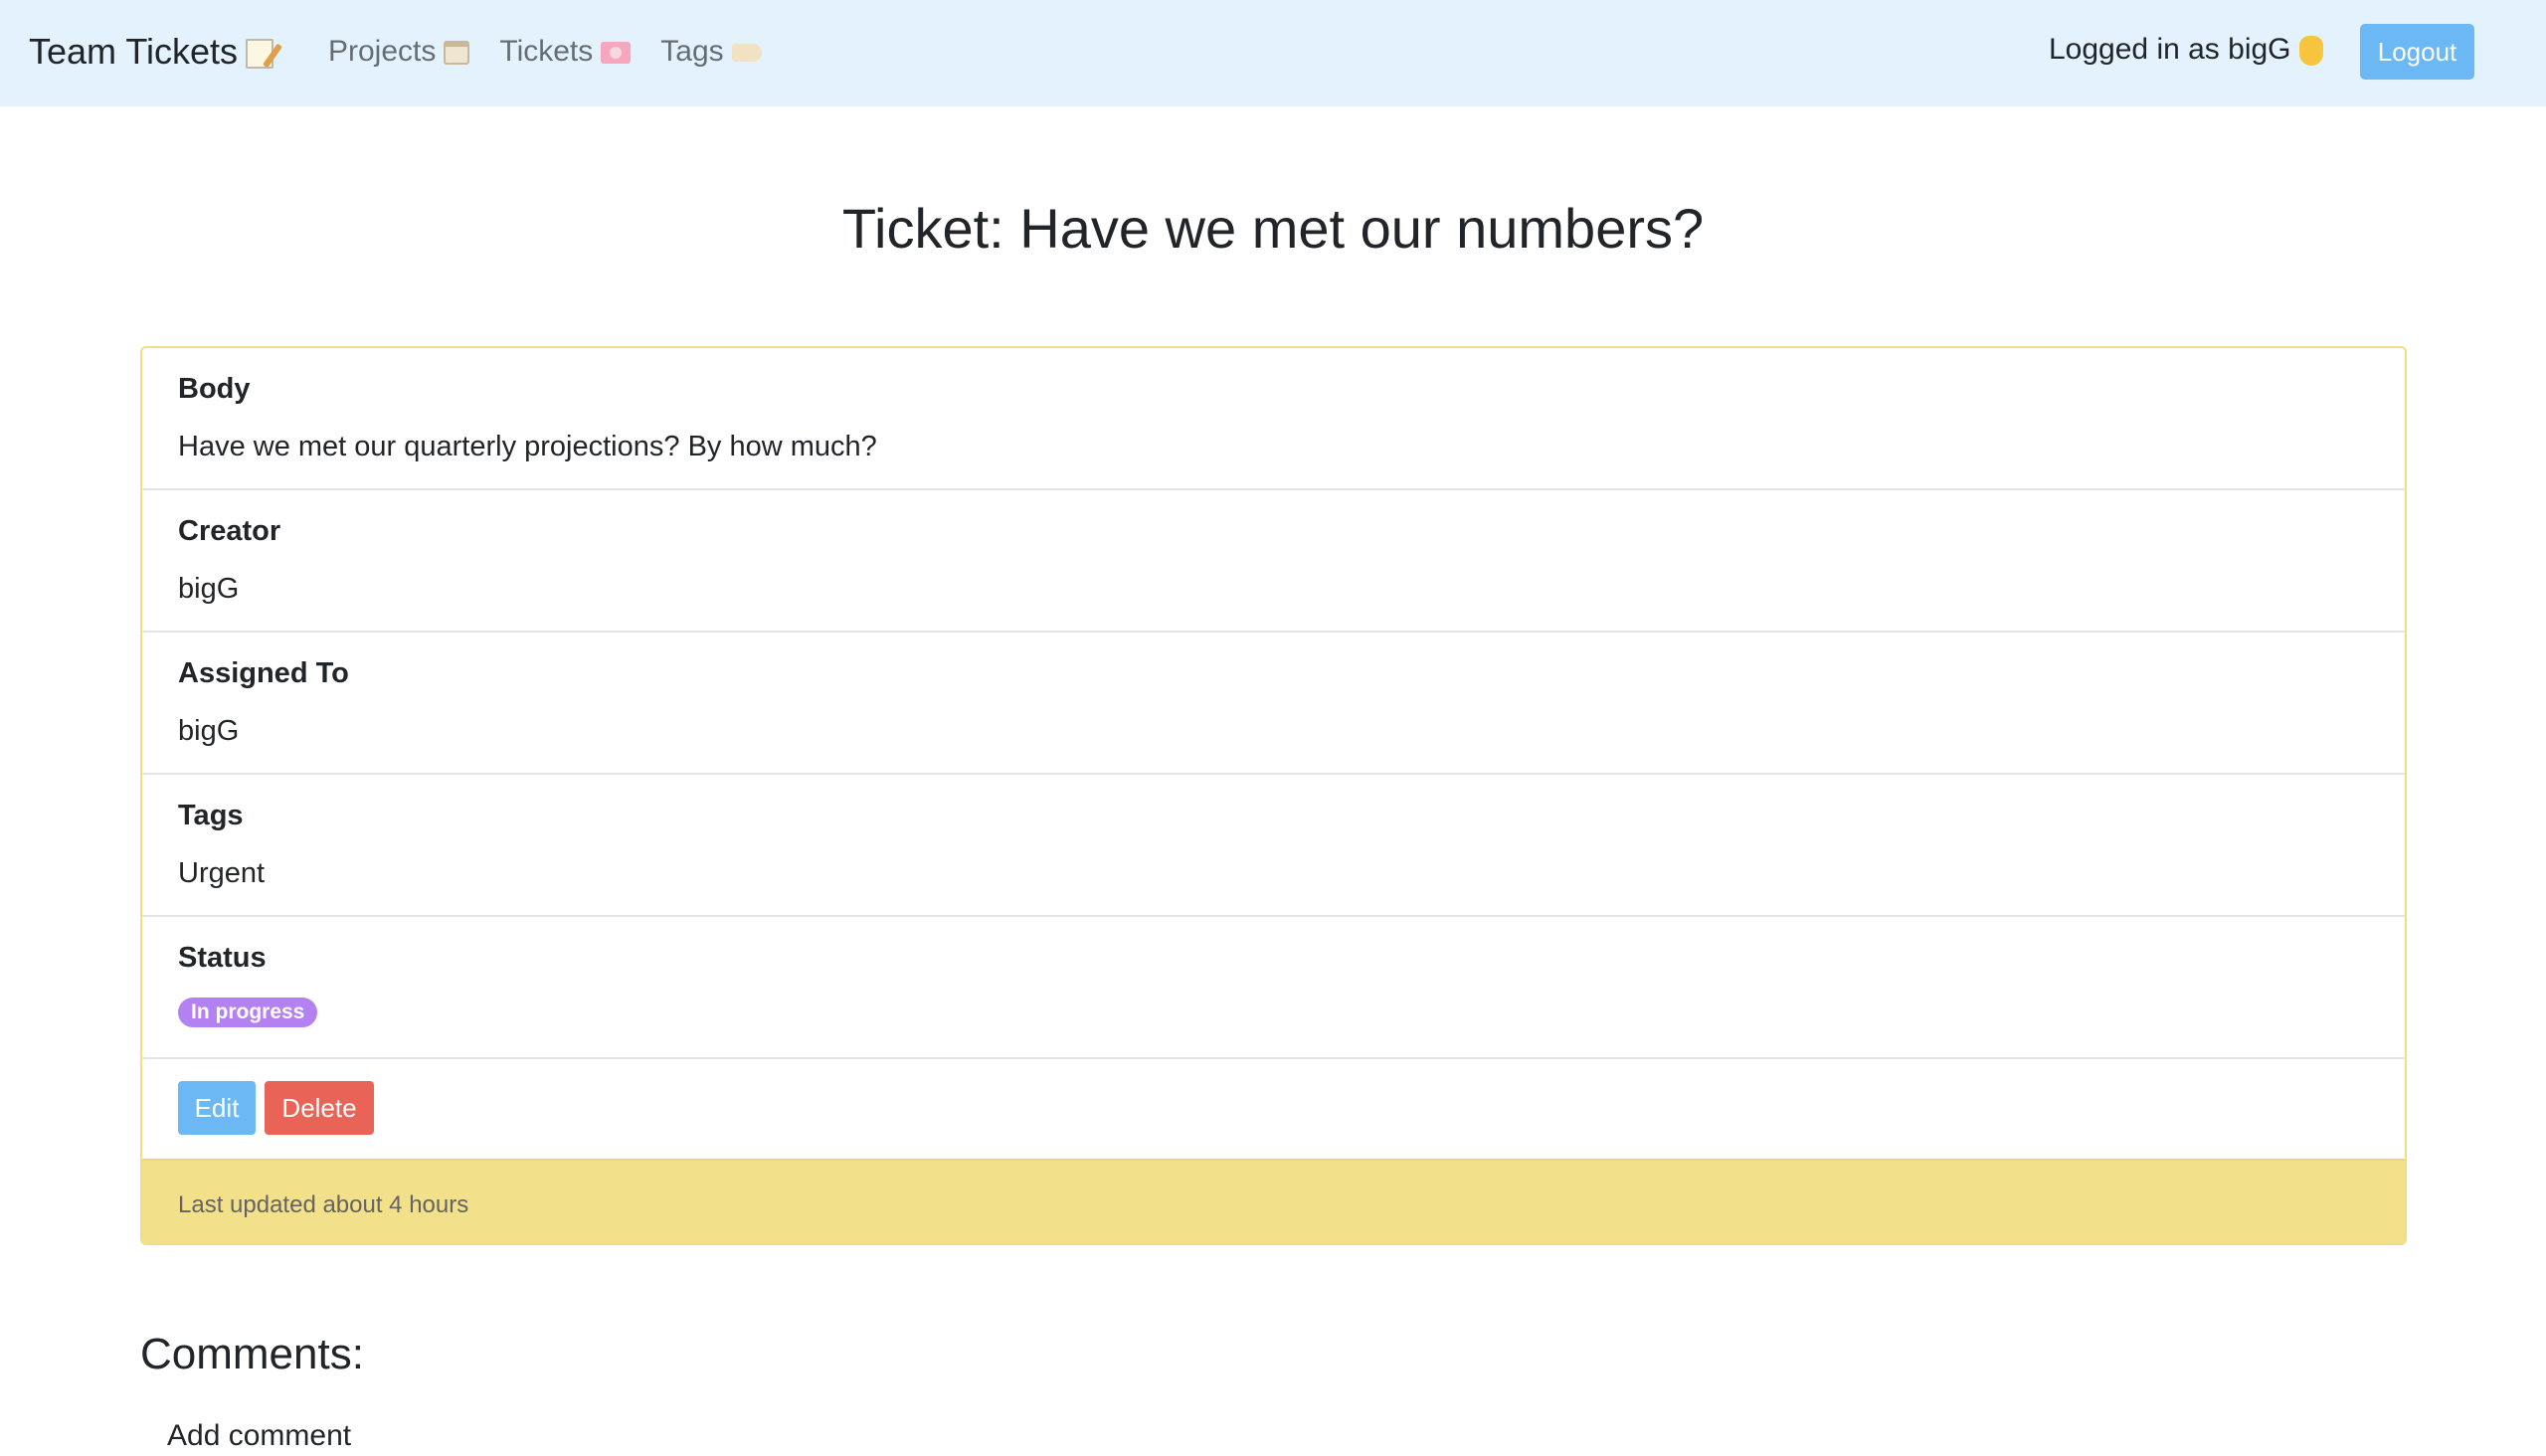 The height and width of the screenshot is (1456, 2546). What do you see at coordinates (263, 673) in the screenshot?
I see `assigned-label: Assigned To` at bounding box center [263, 673].